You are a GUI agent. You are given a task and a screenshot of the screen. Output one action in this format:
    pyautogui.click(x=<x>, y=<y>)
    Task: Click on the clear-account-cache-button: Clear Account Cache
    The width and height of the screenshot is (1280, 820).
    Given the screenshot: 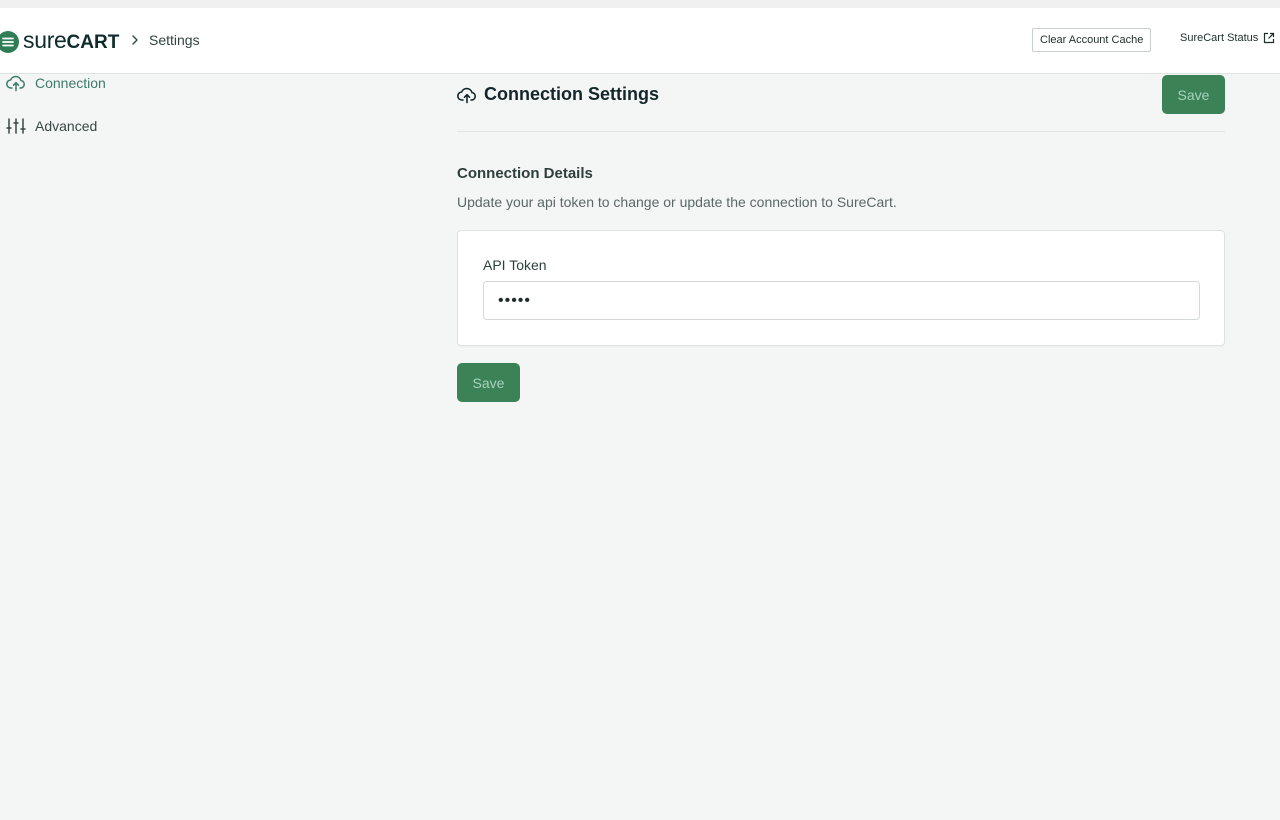 What is the action you would take?
    pyautogui.click(x=1092, y=40)
    